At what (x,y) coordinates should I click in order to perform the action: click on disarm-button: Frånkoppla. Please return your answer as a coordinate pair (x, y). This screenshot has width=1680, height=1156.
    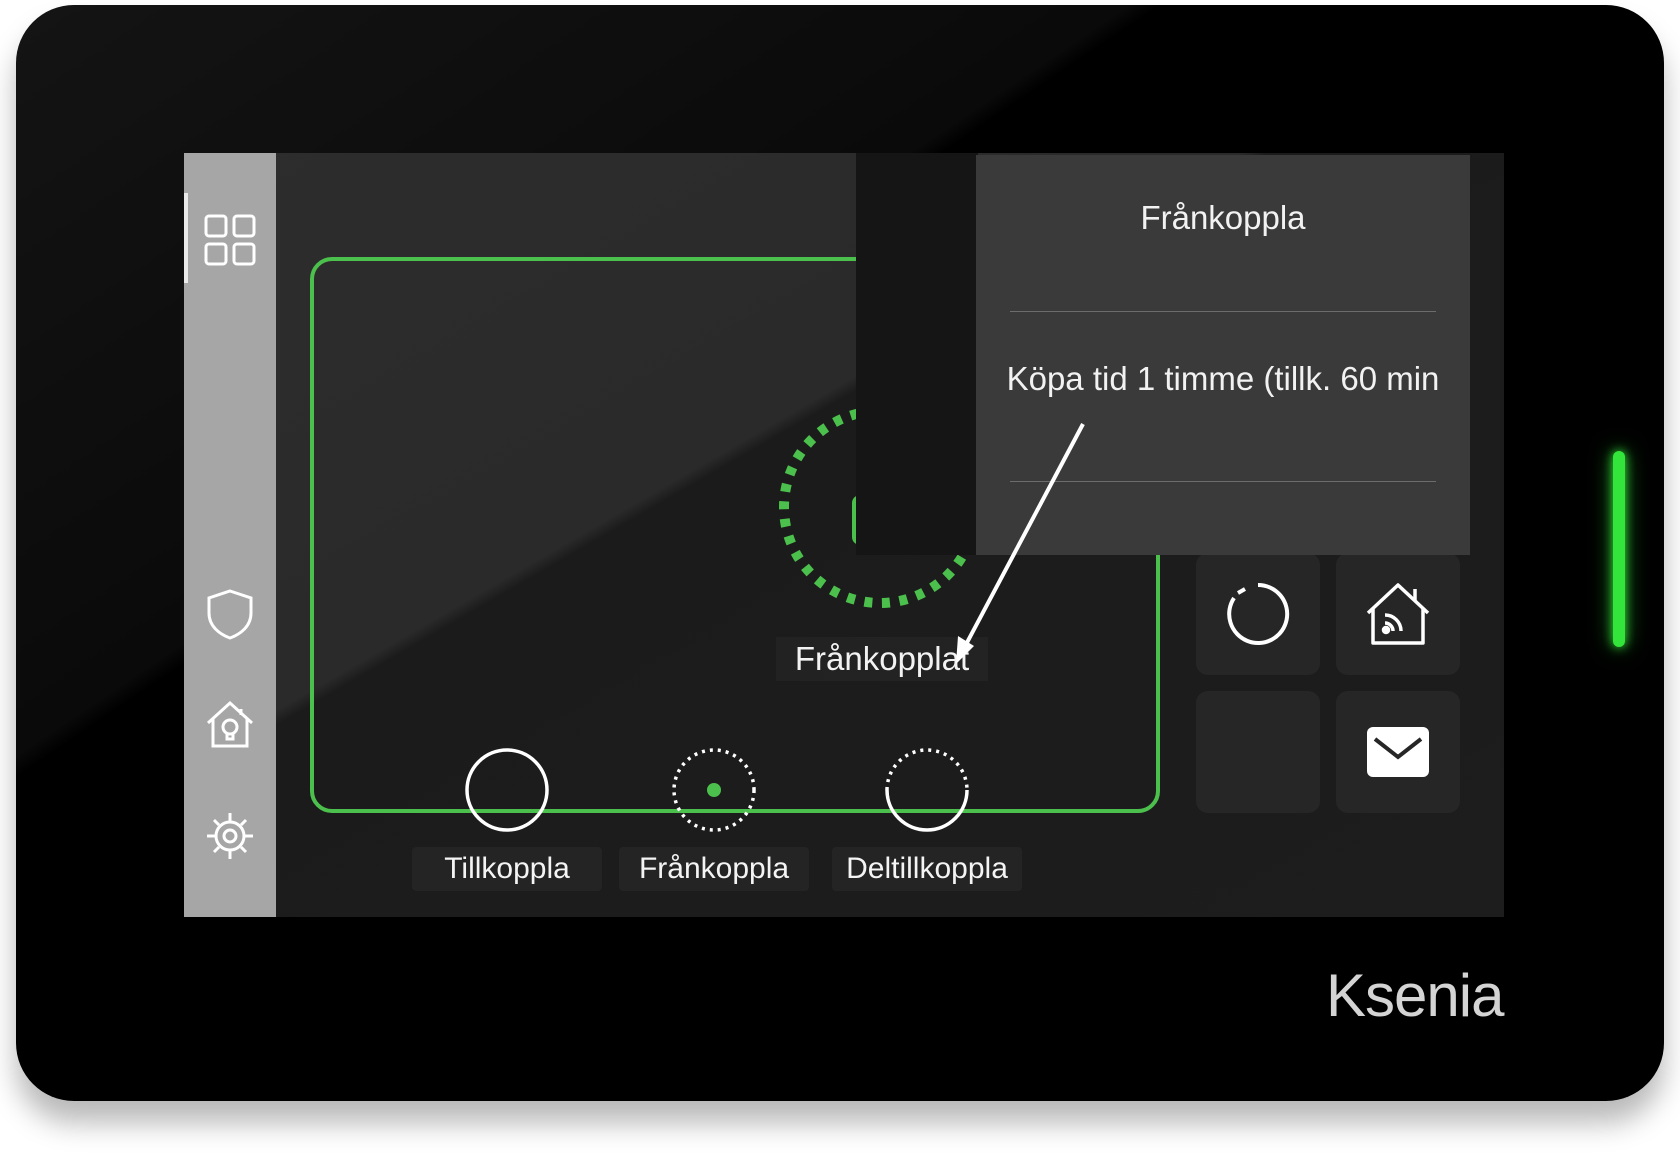
    Looking at the image, I should click on (714, 823).